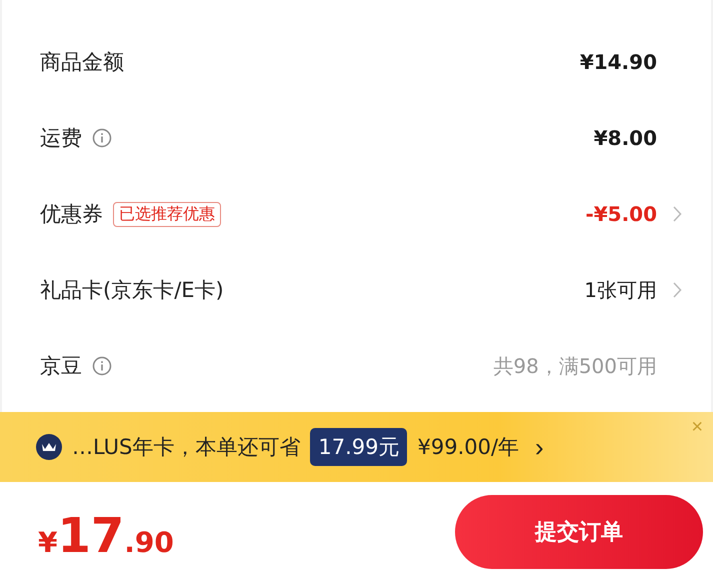  Describe the element at coordinates (61, 138) in the screenshot. I see `row-label: 运费` at that location.